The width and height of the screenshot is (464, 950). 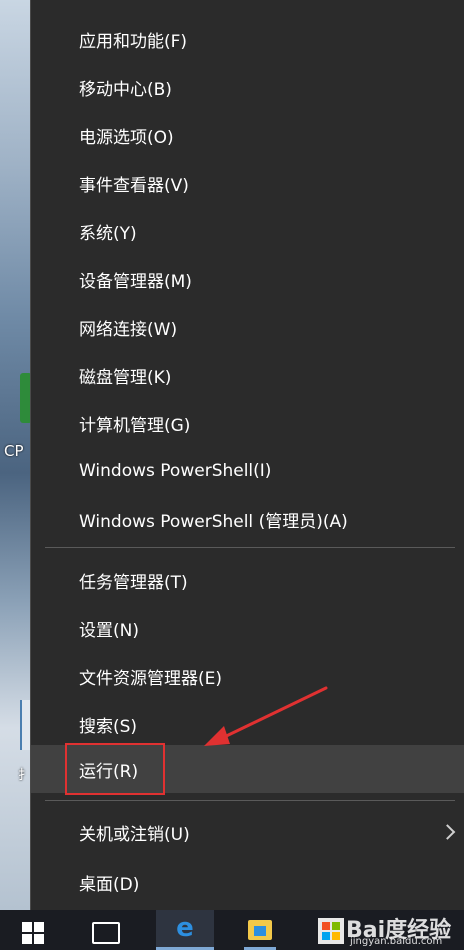 I want to click on menu-item-mobility-center: 移动中心(B), so click(x=247, y=87).